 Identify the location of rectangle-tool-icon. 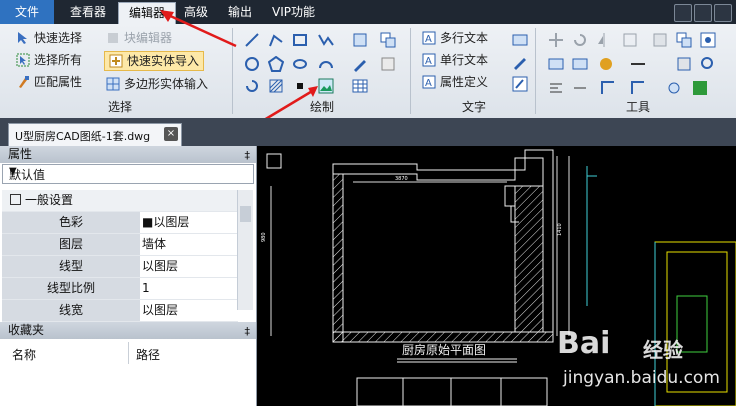
(300, 40).